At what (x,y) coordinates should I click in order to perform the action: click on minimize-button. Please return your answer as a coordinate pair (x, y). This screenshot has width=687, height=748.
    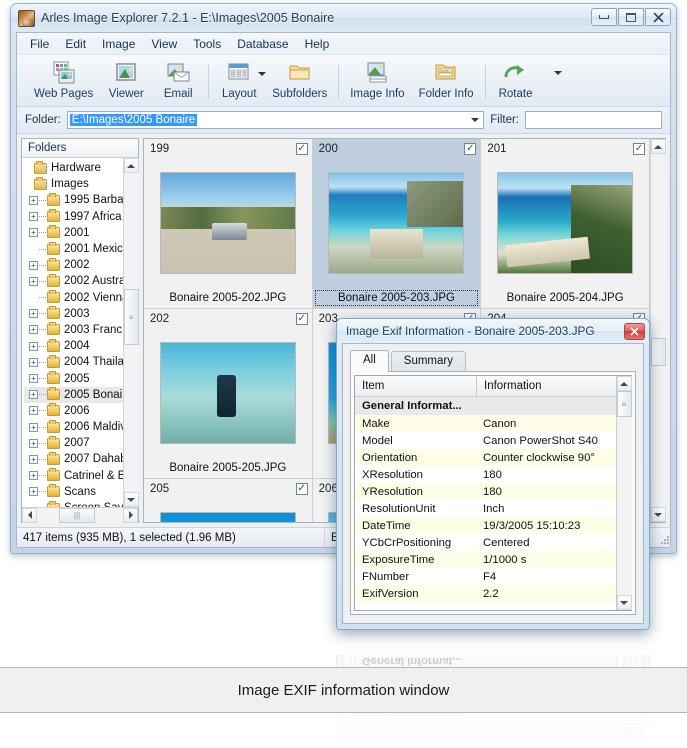
    Looking at the image, I should click on (604, 17).